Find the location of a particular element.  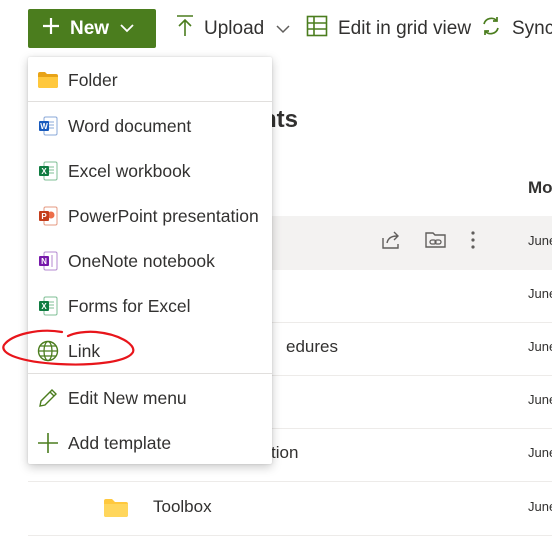

share-icon is located at coordinates (391, 240).